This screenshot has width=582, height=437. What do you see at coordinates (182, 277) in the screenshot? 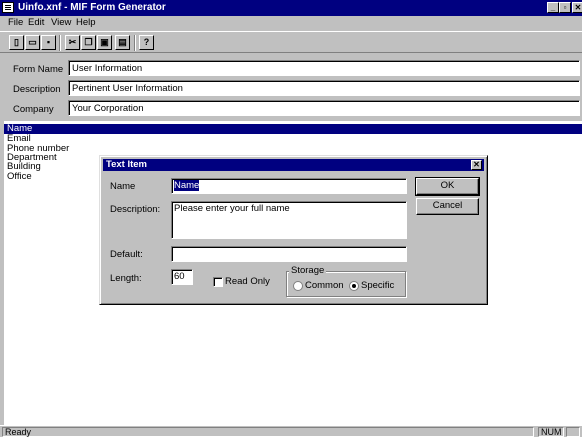
I see `length-field: 60` at bounding box center [182, 277].